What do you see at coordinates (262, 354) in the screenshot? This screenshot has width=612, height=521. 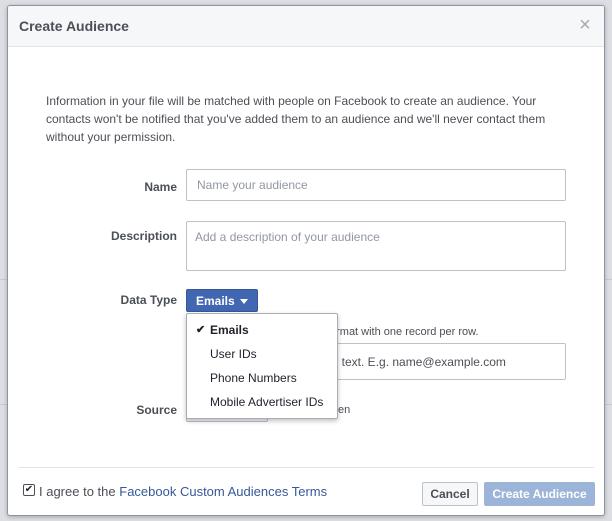 I see `menu-item-user-ids: User IDs` at bounding box center [262, 354].